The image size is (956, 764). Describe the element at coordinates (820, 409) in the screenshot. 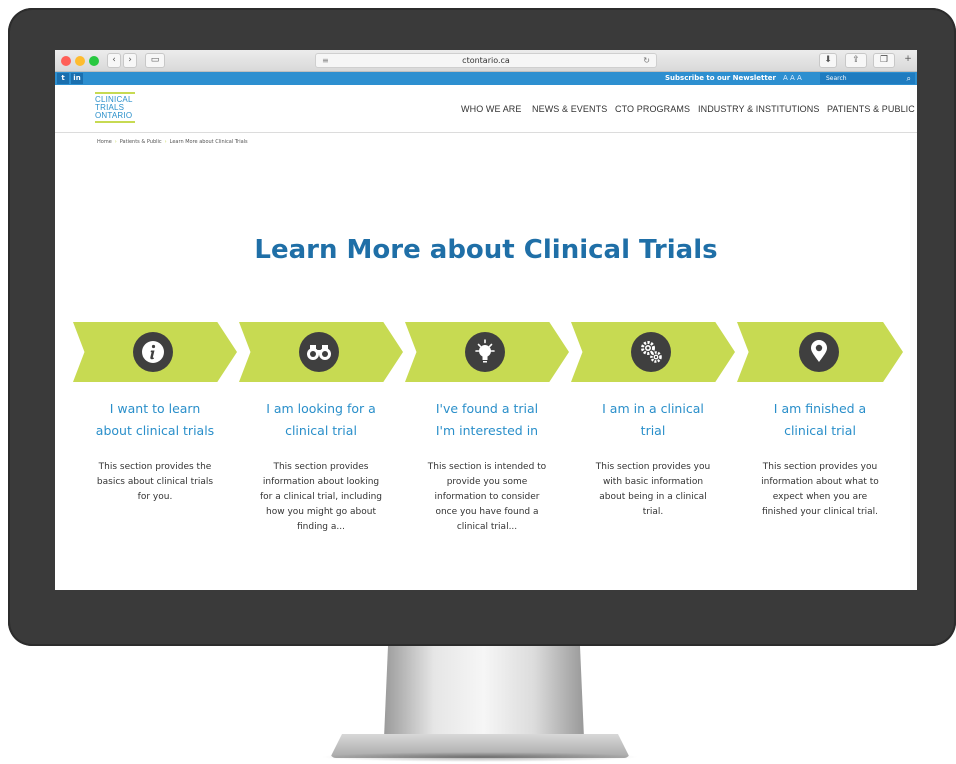

I see `step-title-line: I am finished a` at that location.